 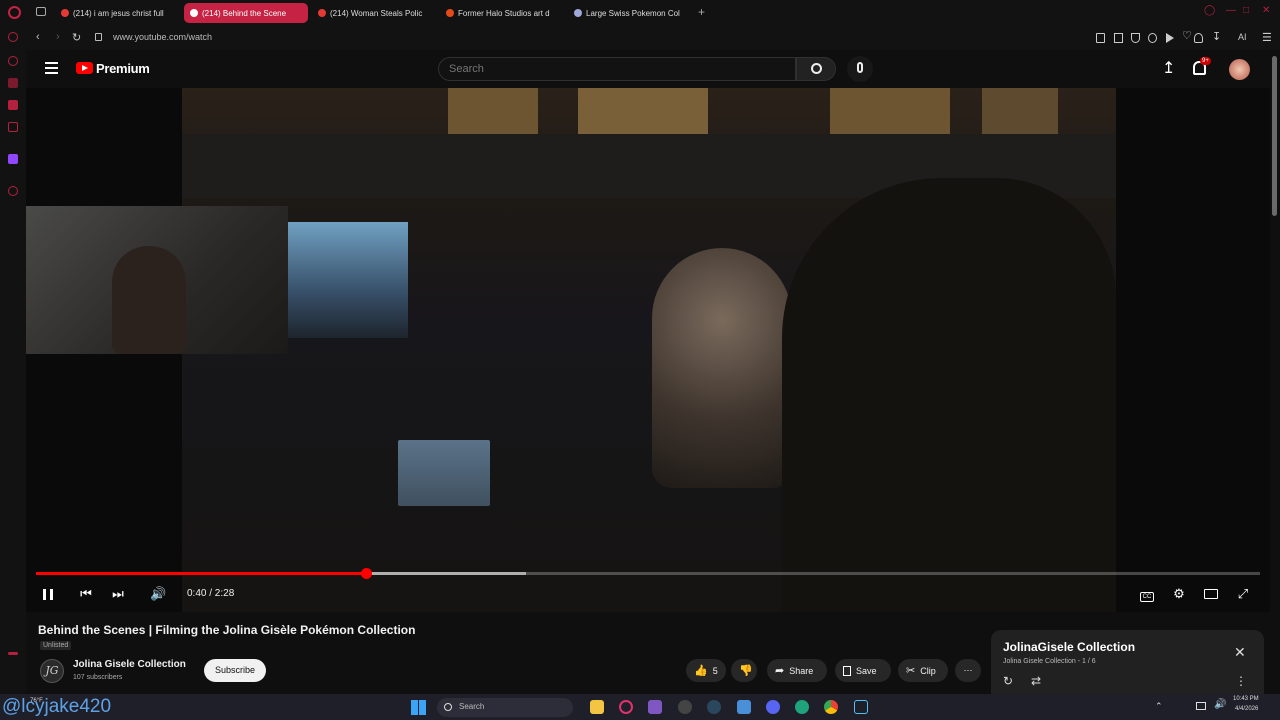 I want to click on subscribe-button: Subscribe, so click(x=235, y=670).